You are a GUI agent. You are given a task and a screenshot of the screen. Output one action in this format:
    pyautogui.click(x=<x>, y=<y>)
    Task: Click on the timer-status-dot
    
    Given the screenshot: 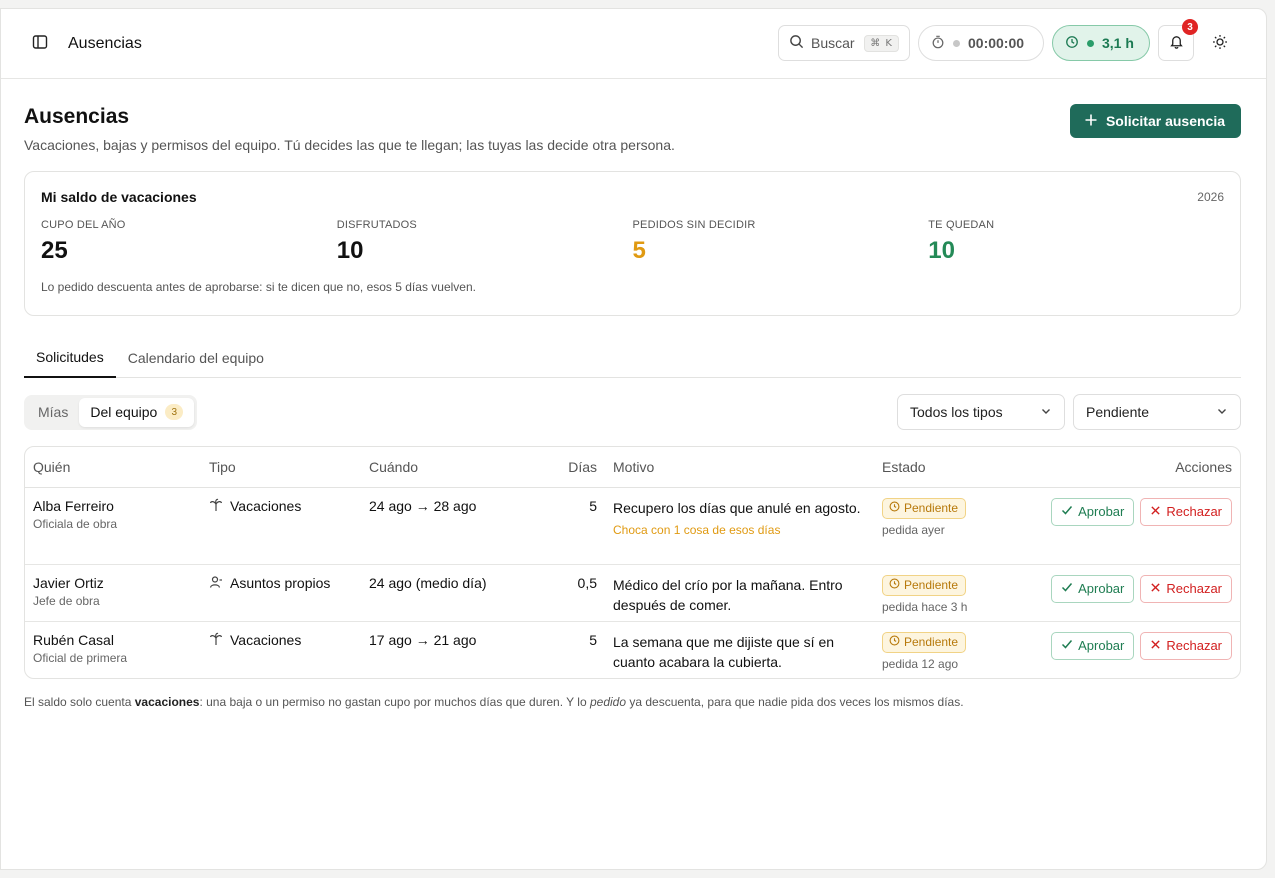 What is the action you would take?
    pyautogui.click(x=956, y=43)
    